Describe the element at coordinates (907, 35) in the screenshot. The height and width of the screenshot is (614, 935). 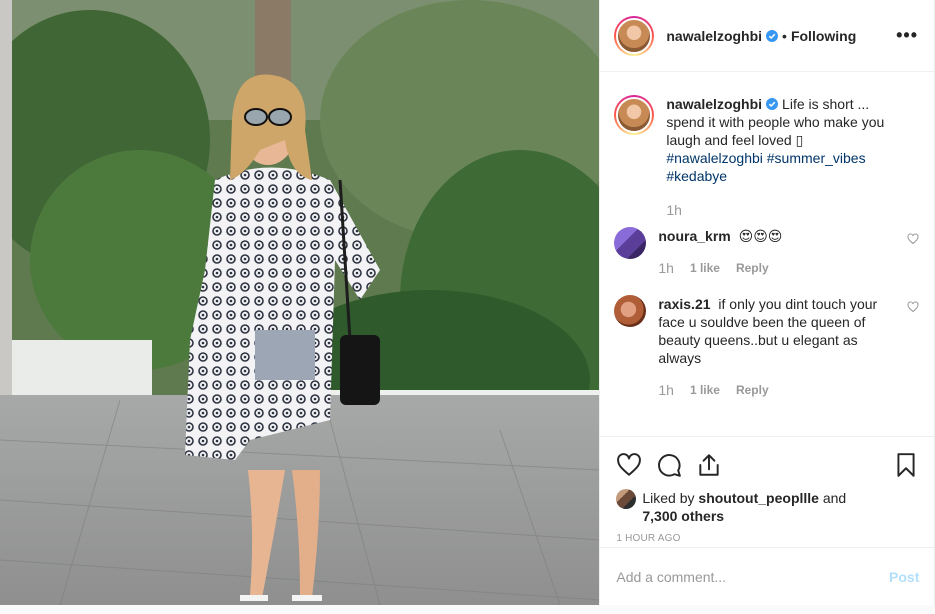
I see `more-icon: •••` at that location.